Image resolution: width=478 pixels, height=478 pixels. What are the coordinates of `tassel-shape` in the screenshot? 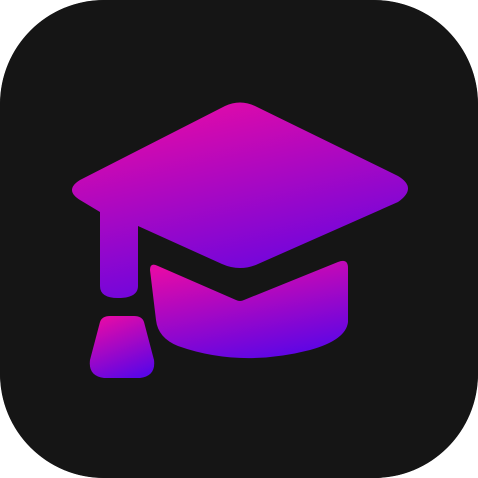 It's located at (122, 347).